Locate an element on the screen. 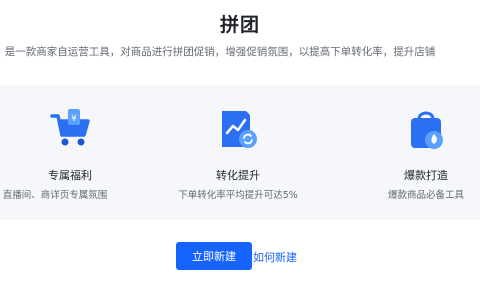 The image size is (480, 300). feature-hot-items: 爆款打造 爆款商品必备工具 is located at coordinates (413, 152).